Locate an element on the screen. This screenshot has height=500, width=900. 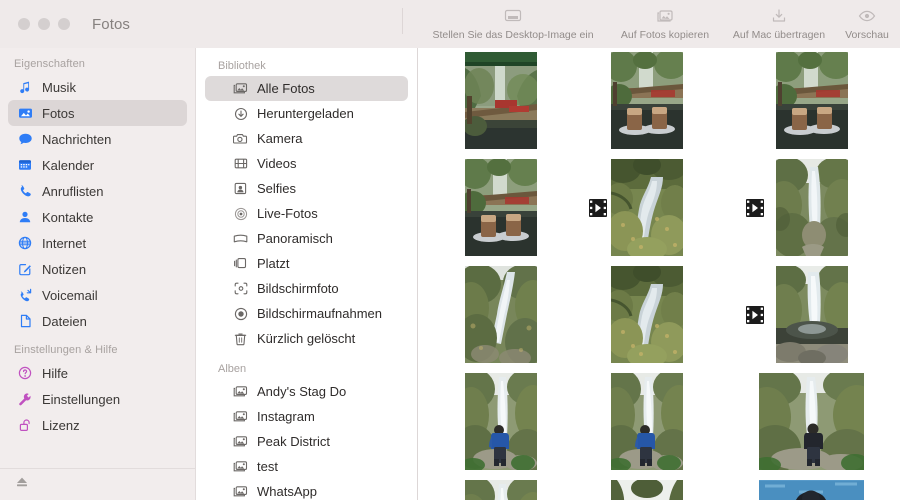
library-item-kamera: Kamera is located at coordinates (306, 138).